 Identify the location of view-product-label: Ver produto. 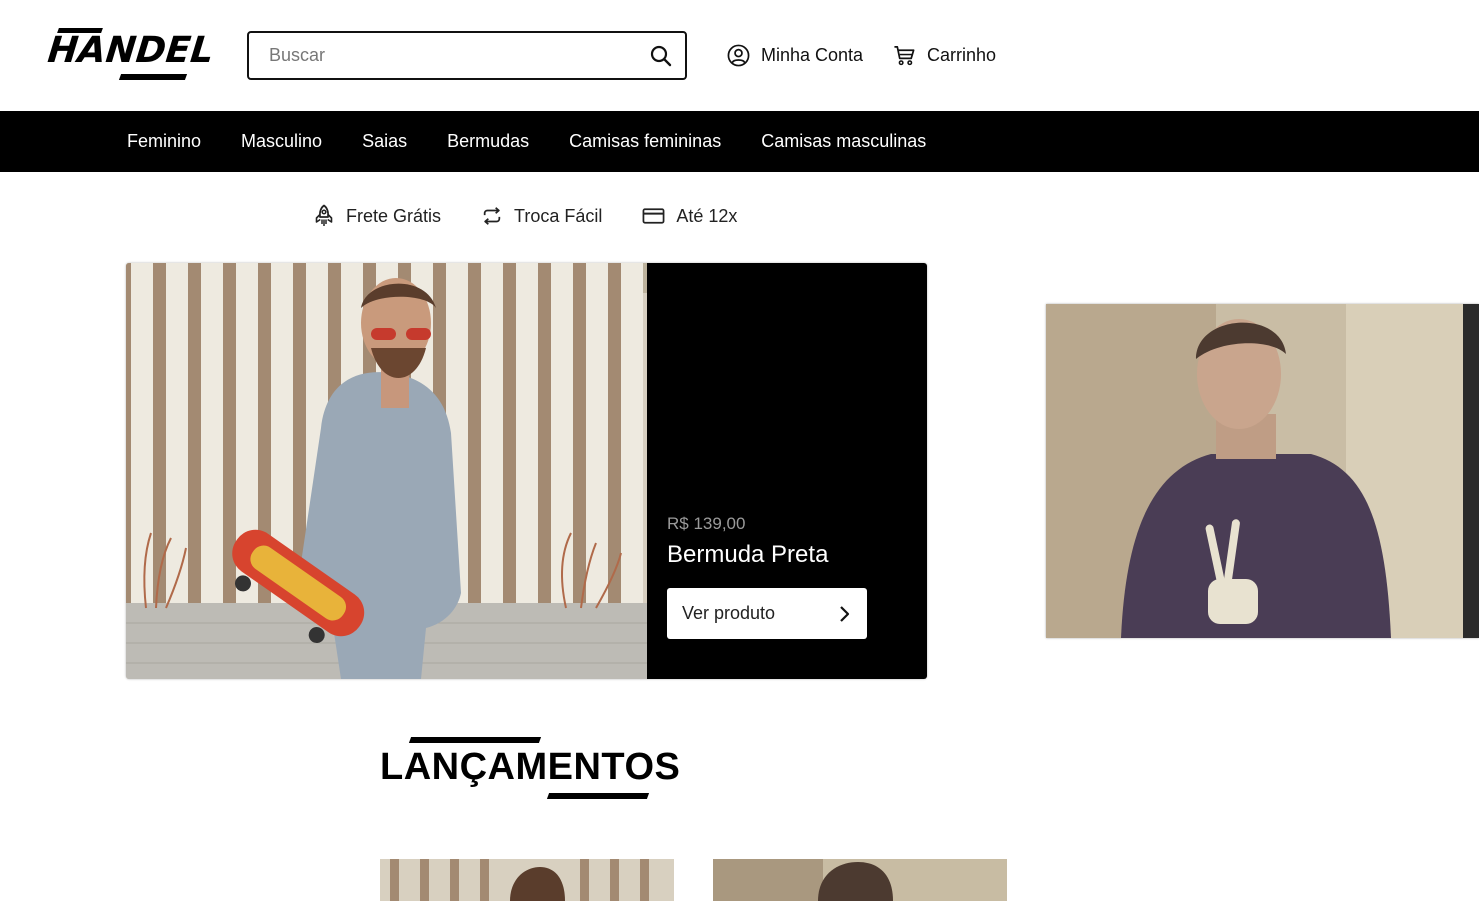
(729, 613).